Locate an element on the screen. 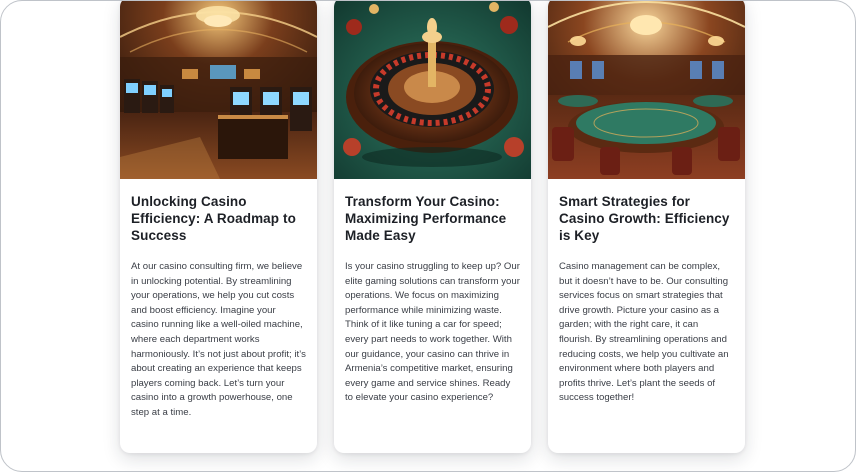  card-image-gaming-tables is located at coordinates (646, 90).